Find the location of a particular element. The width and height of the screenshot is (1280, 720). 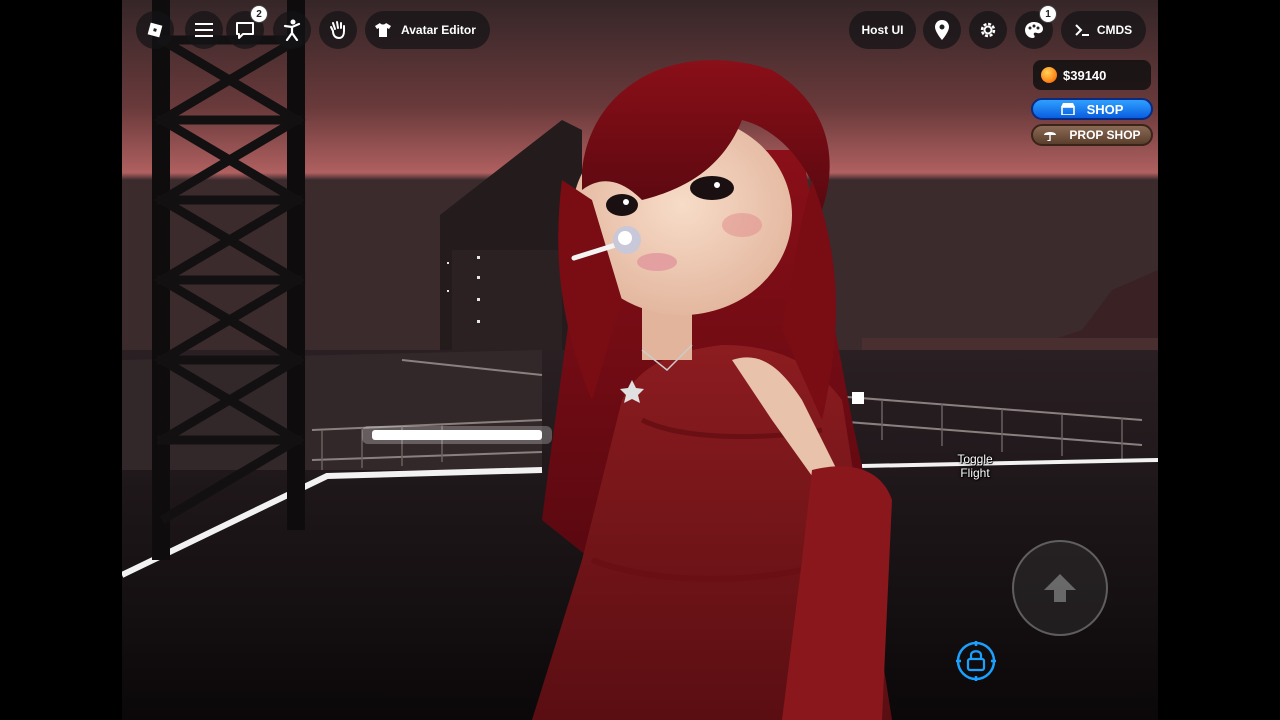

prop-shop-label: PROP SHOP is located at coordinates (1105, 135).